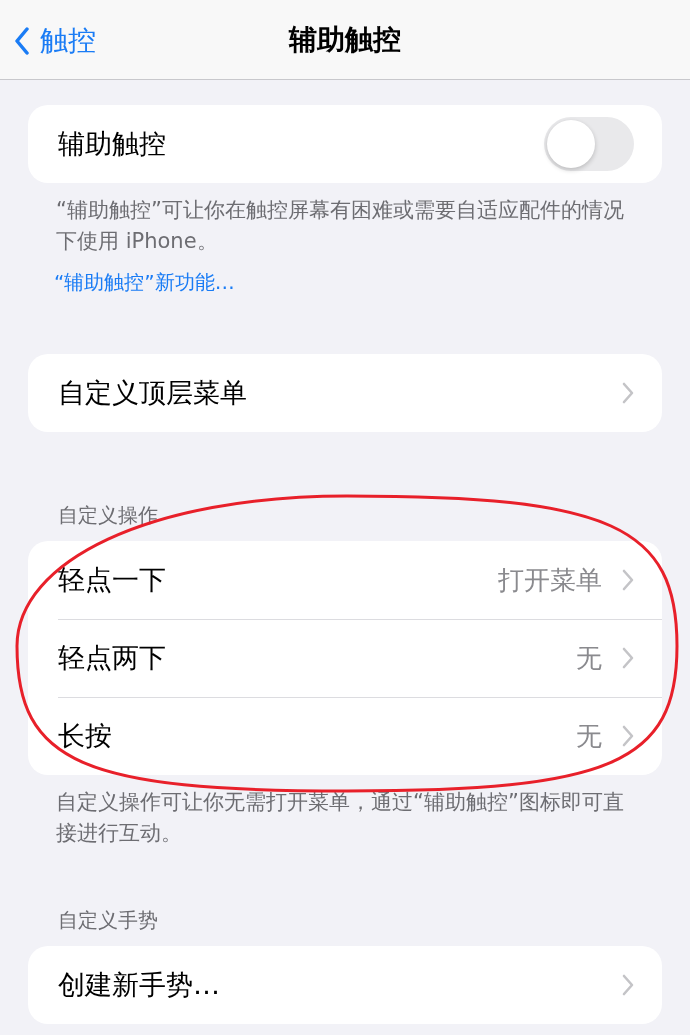  What do you see at coordinates (340, 226) in the screenshot?
I see `footer-text: “辅助触控”可让你在触控屏幕有困难或需要自适应配件的情况下使用 iPhone。` at bounding box center [340, 226].